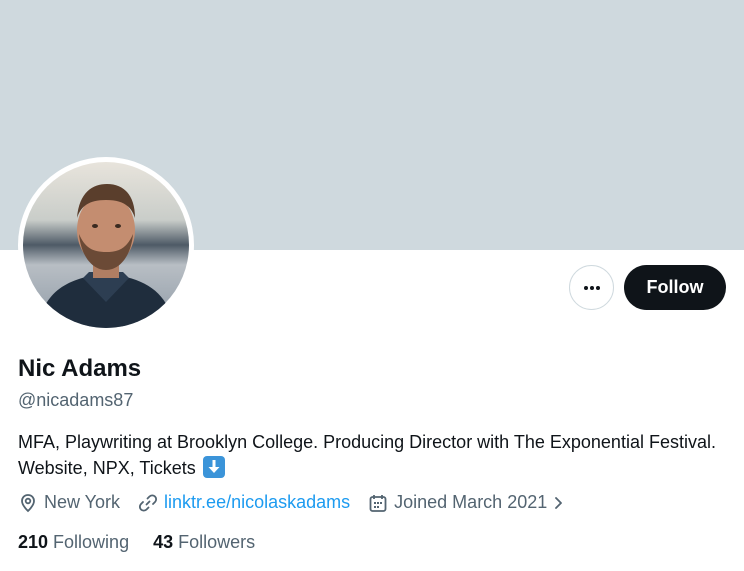 Image resolution: width=744 pixels, height=571 pixels. Describe the element at coordinates (378, 503) in the screenshot. I see `calendar-icon` at that location.